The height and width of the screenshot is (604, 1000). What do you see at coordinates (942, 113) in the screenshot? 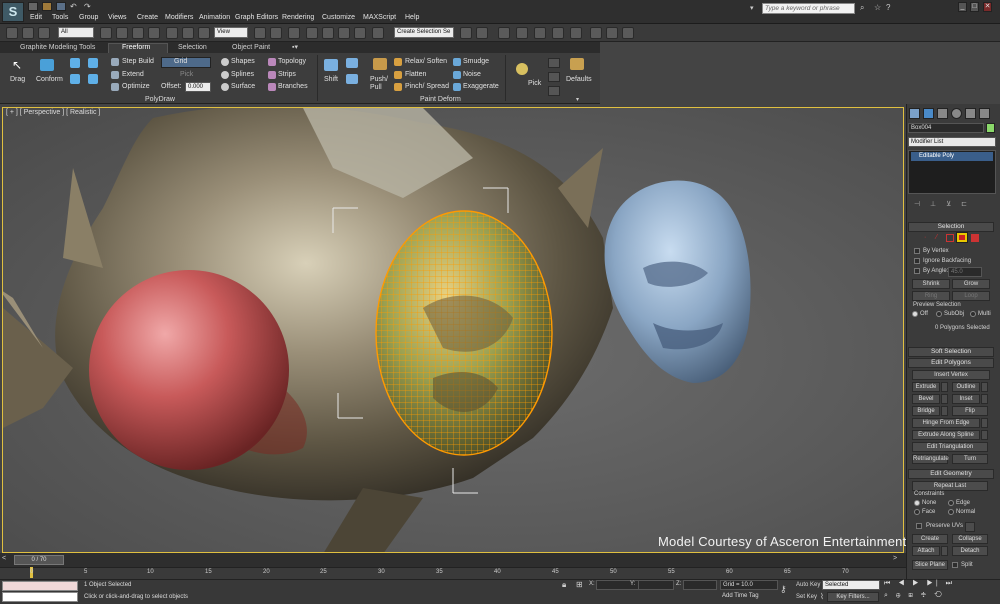
I see `hierarchy-tab-icon` at bounding box center [942, 113].